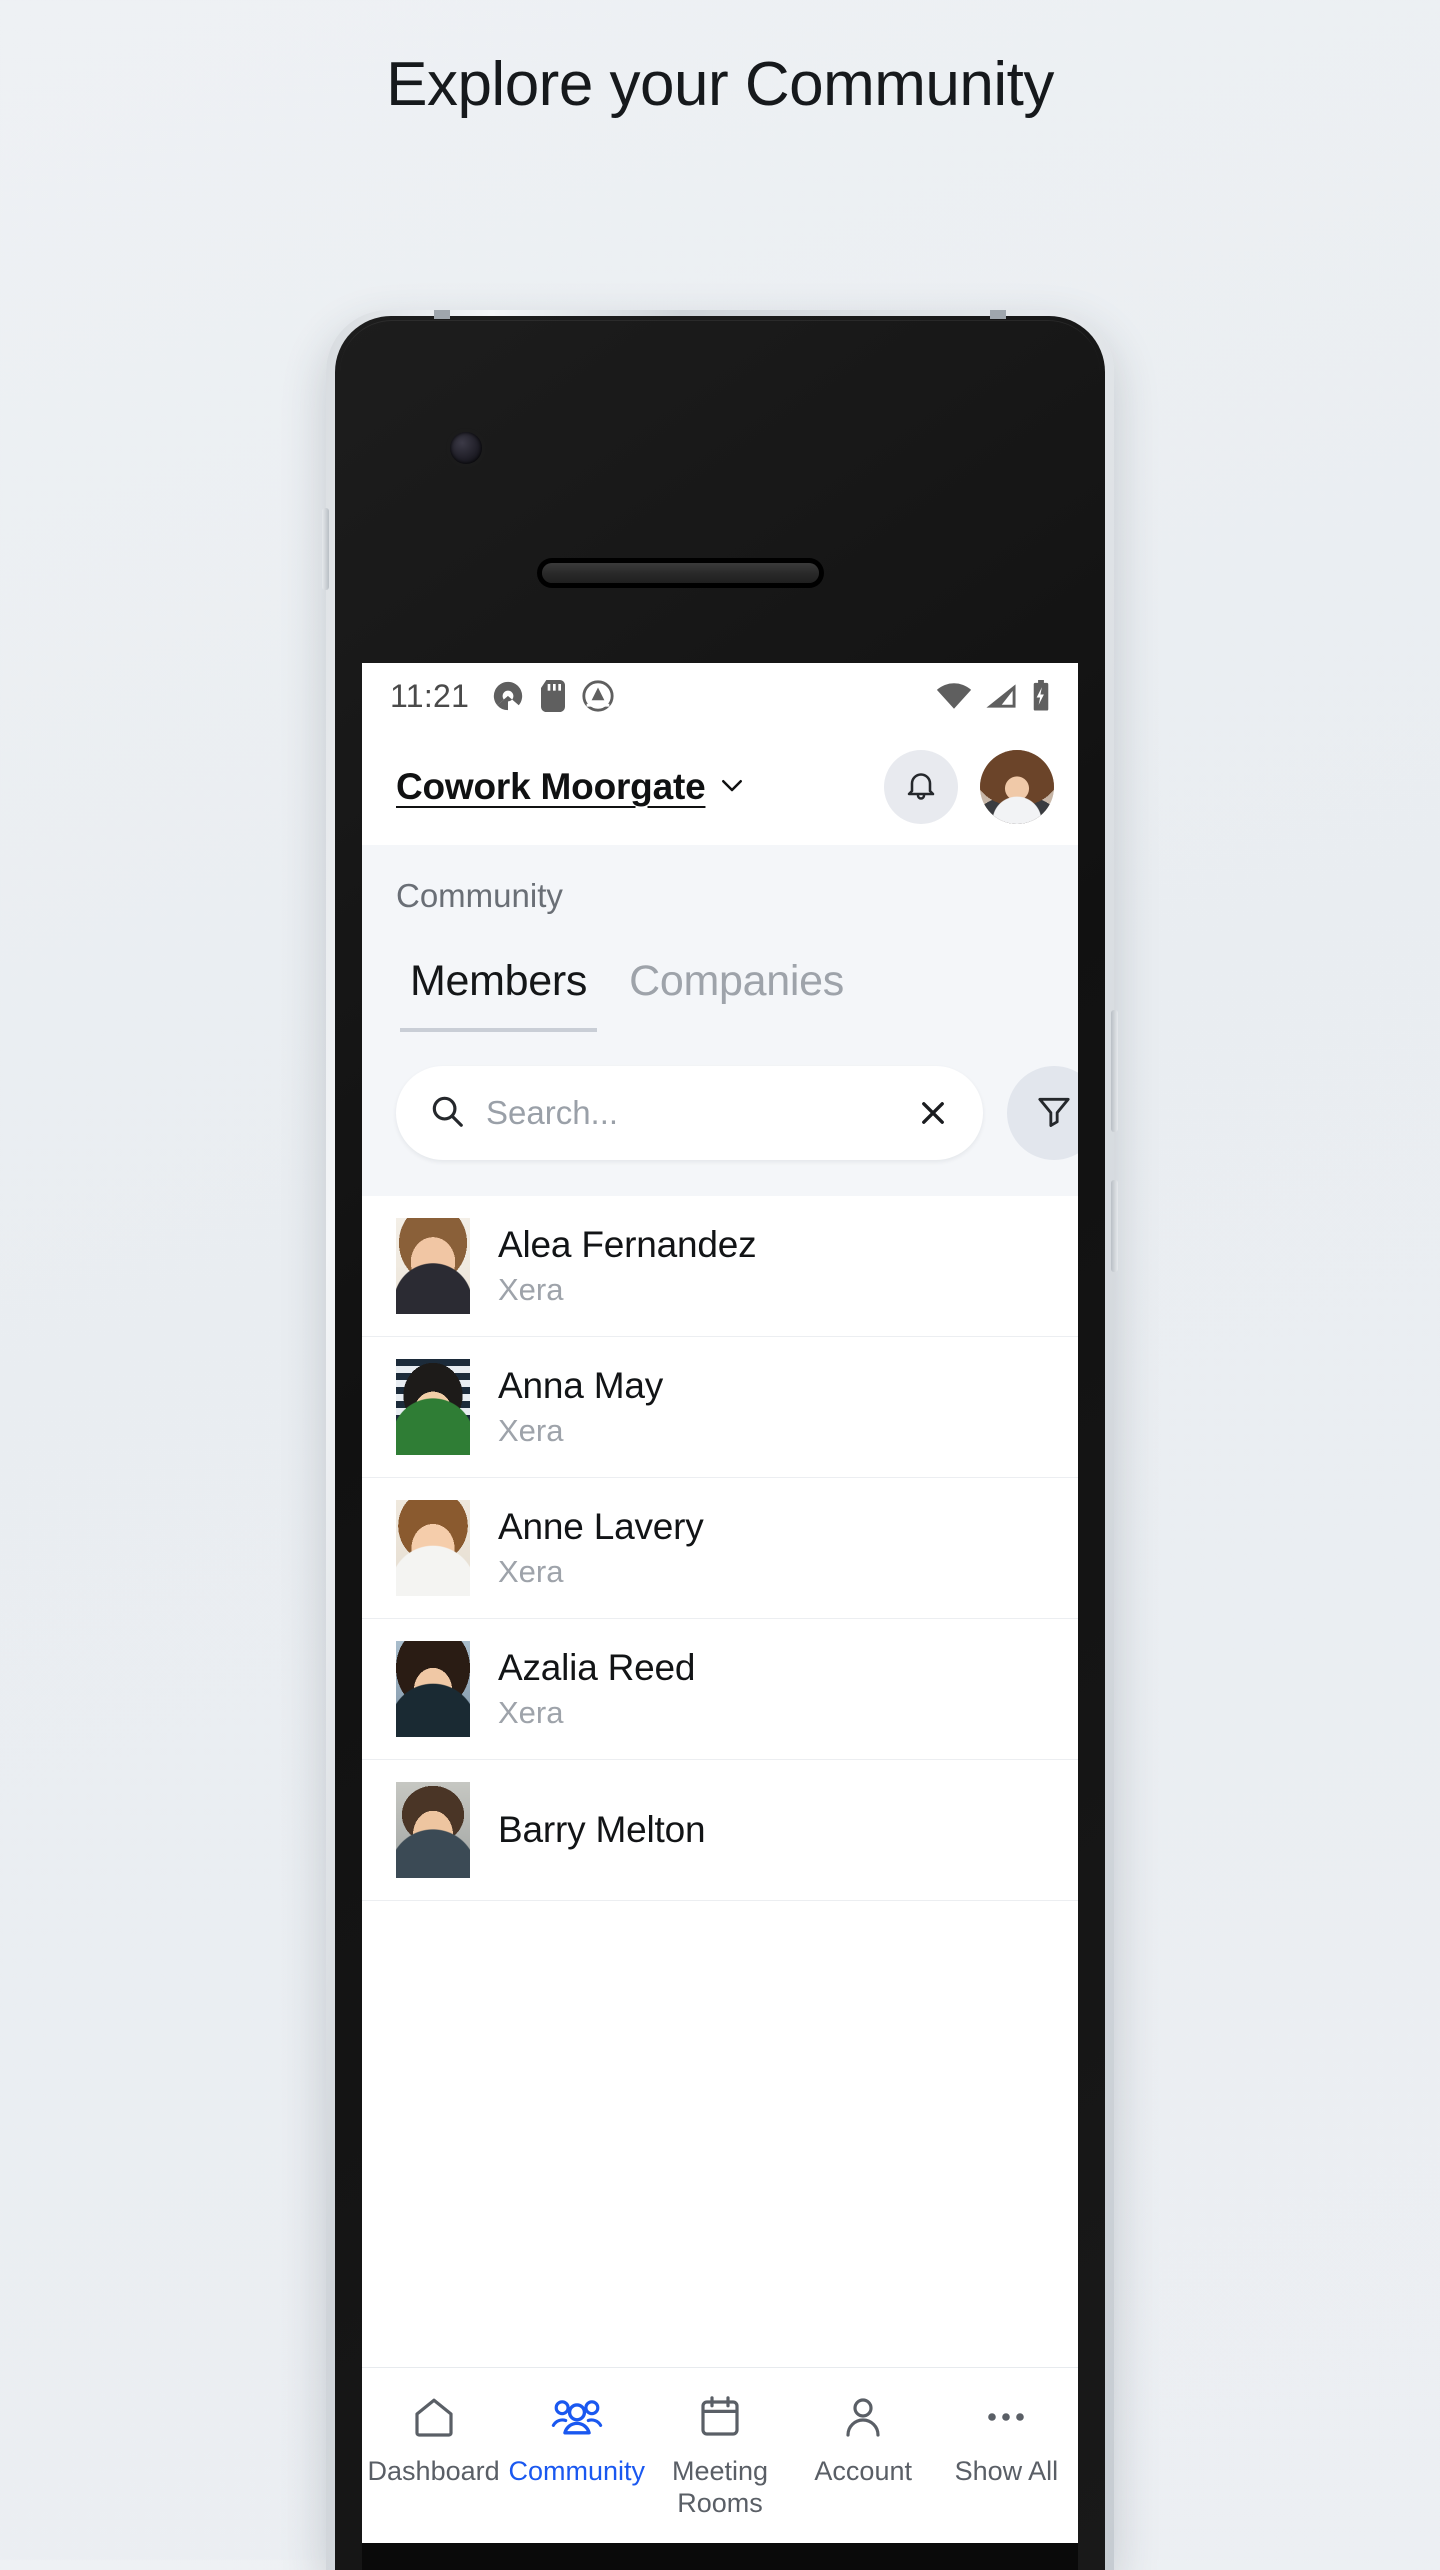 The height and width of the screenshot is (2570, 1440). I want to click on site-name-label: Cowork Moorgate, so click(551, 786).